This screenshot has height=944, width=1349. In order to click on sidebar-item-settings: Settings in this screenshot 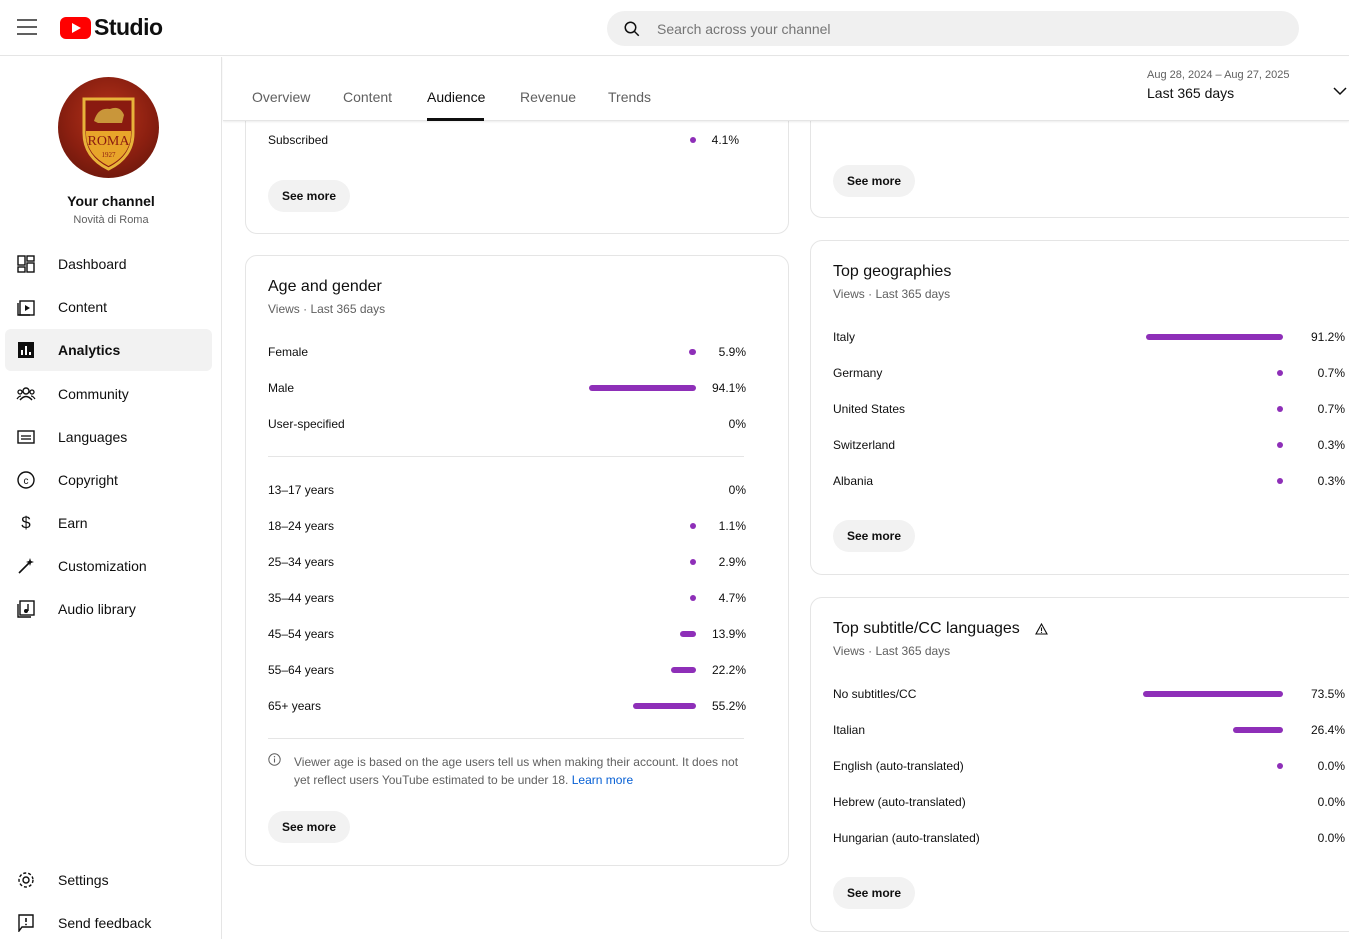, I will do `click(108, 880)`.